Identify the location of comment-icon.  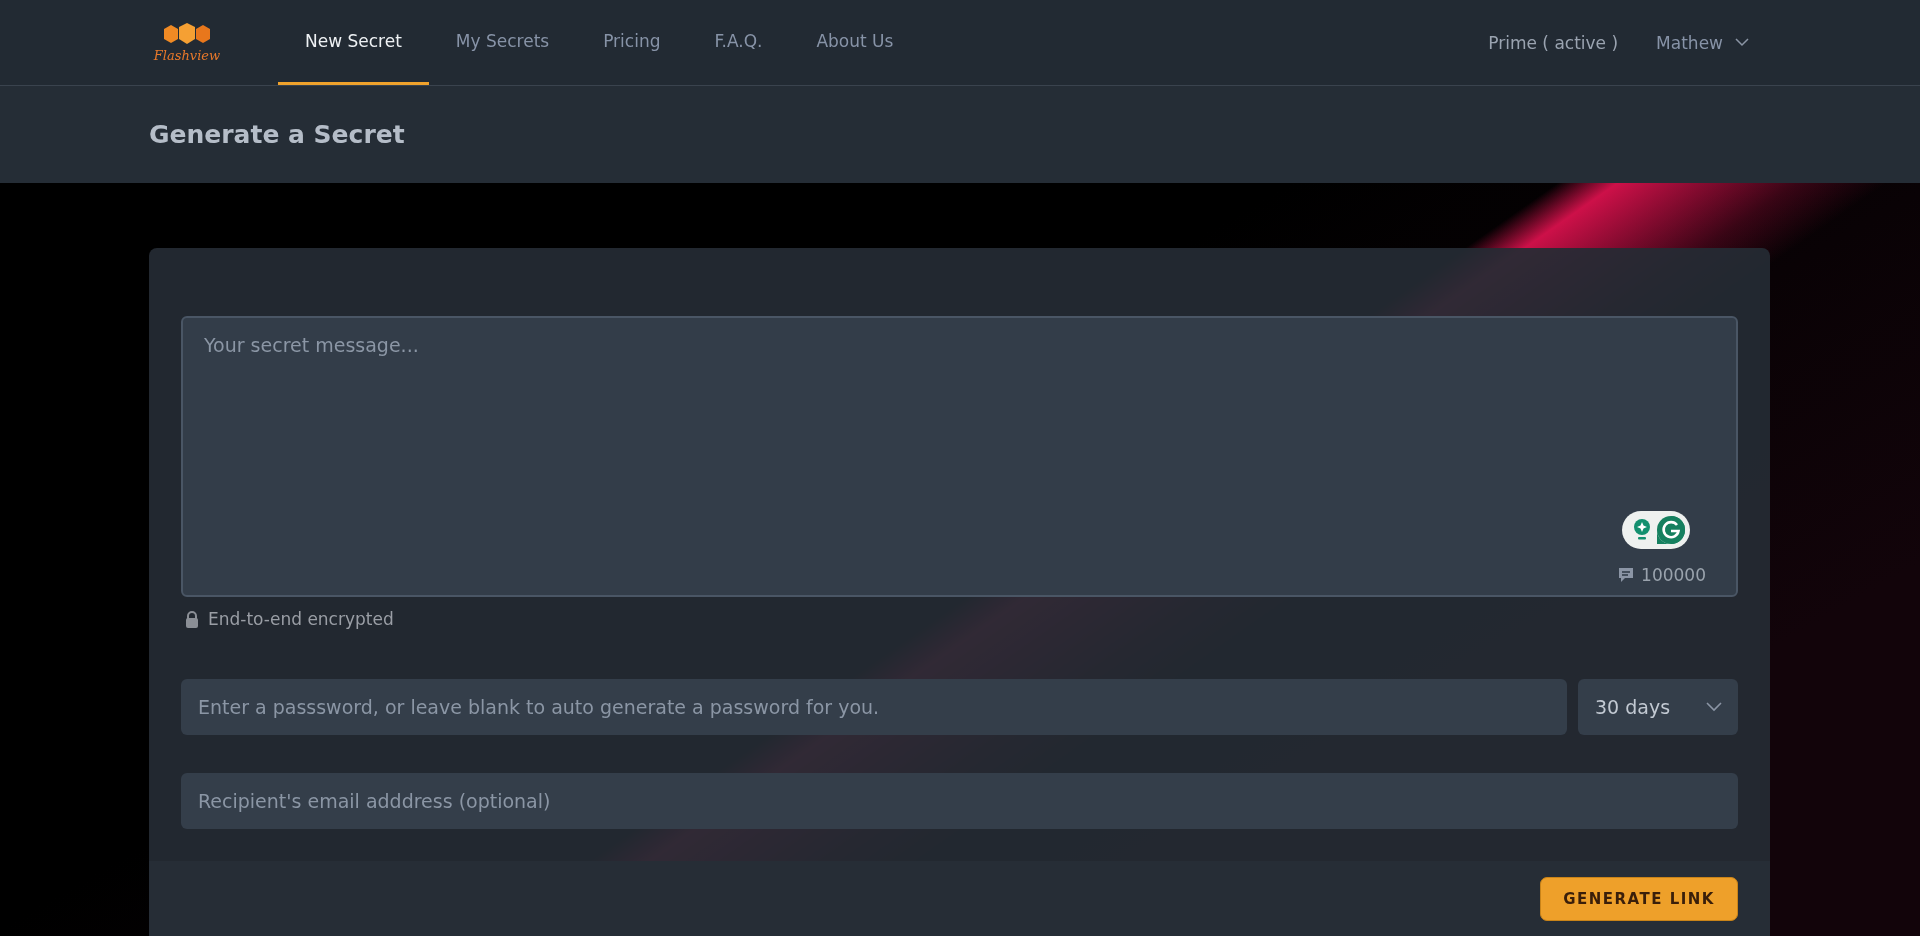
(1626, 575).